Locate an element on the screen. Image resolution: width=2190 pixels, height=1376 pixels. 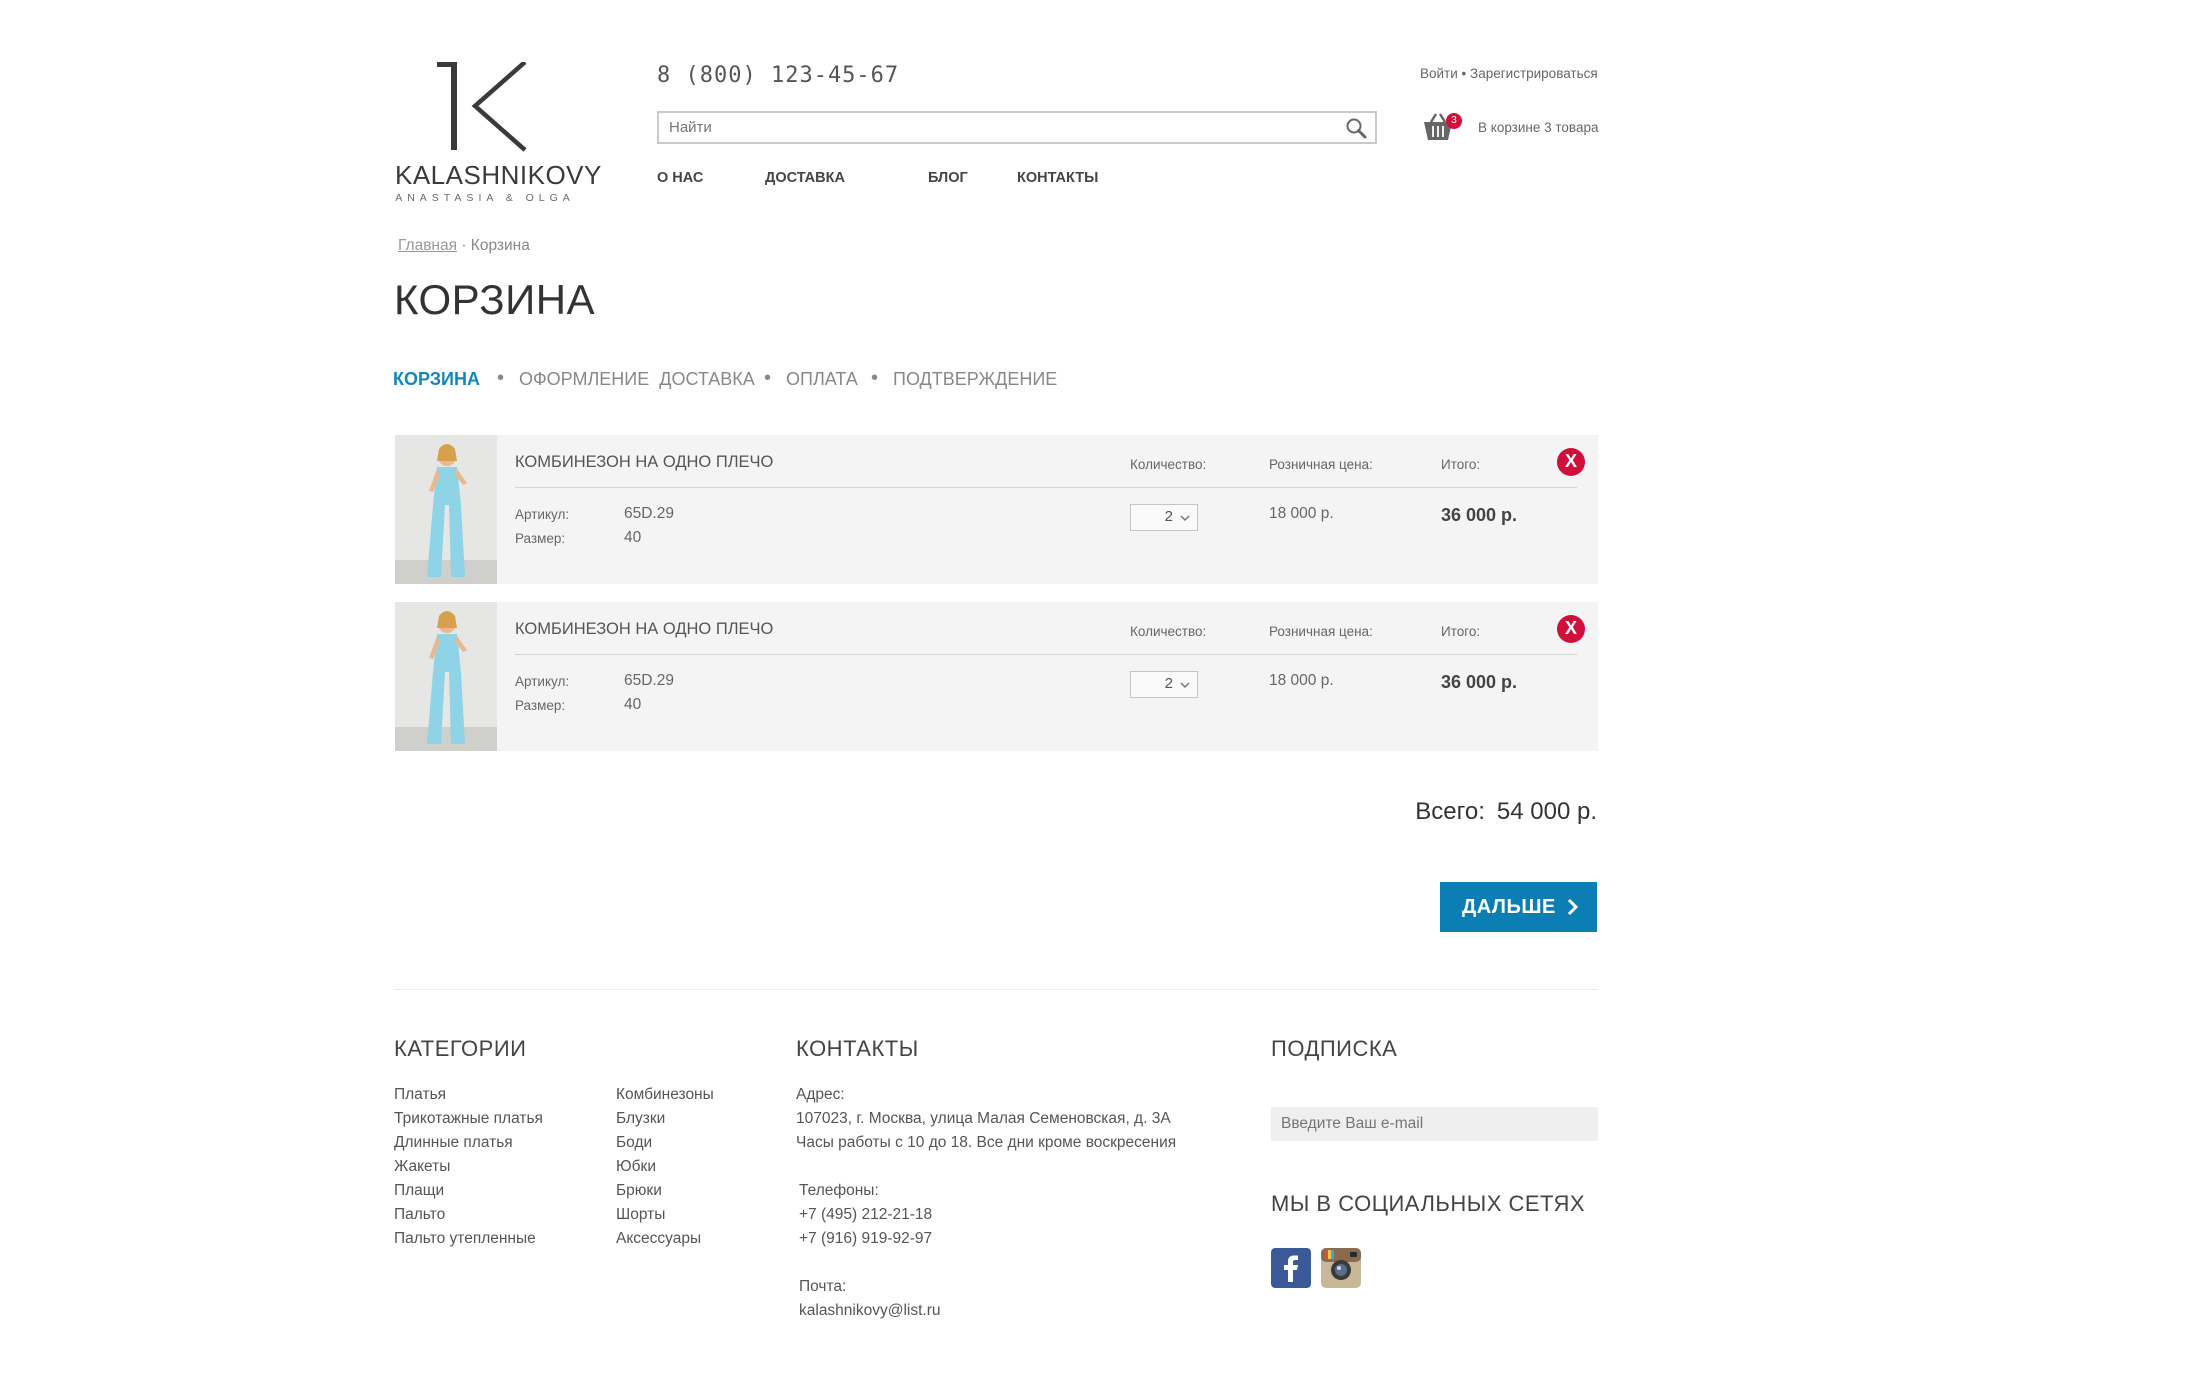
search-input is located at coordinates (999, 127).